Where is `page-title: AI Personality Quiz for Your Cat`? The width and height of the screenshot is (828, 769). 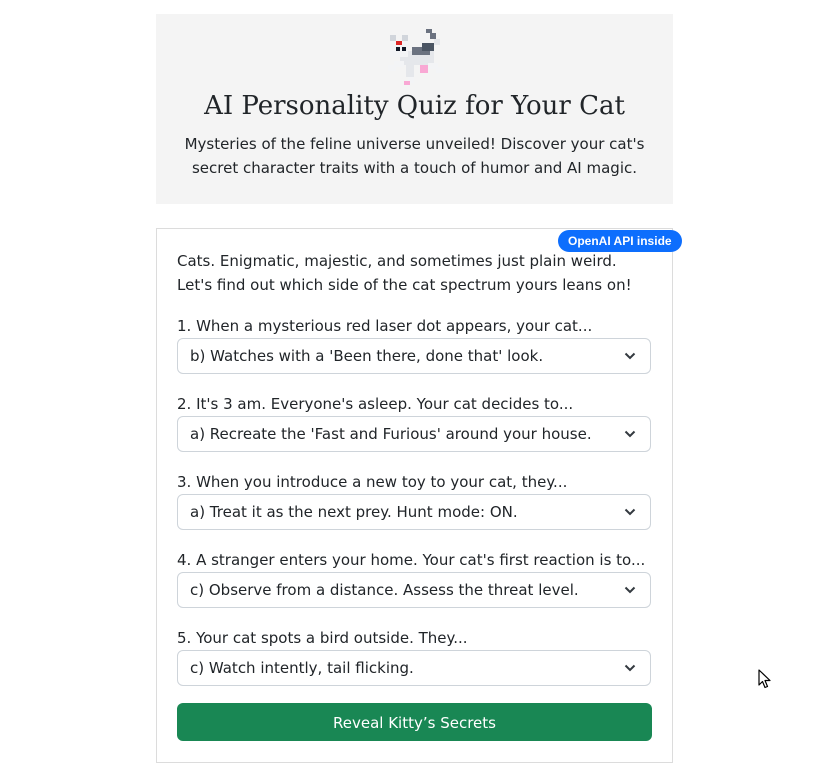 page-title: AI Personality Quiz for Your Cat is located at coordinates (414, 106).